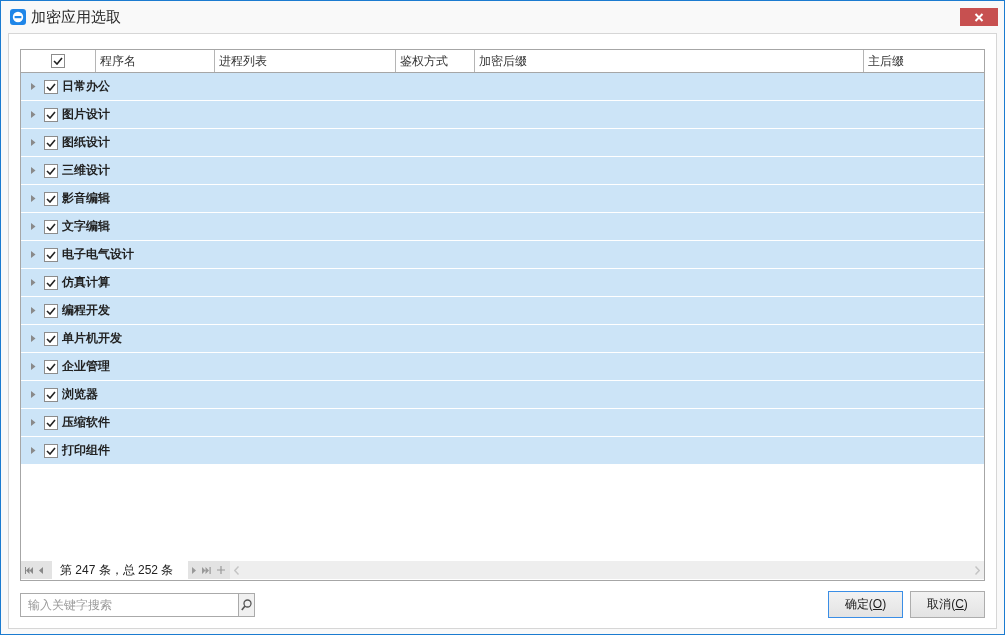 Image resolution: width=1005 pixels, height=635 pixels. I want to click on group-row: 企业管理, so click(502, 367).